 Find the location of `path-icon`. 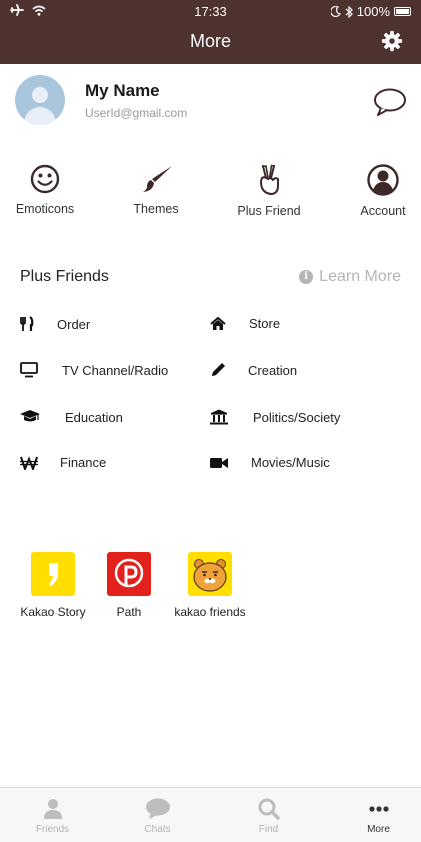

path-icon is located at coordinates (129, 574).